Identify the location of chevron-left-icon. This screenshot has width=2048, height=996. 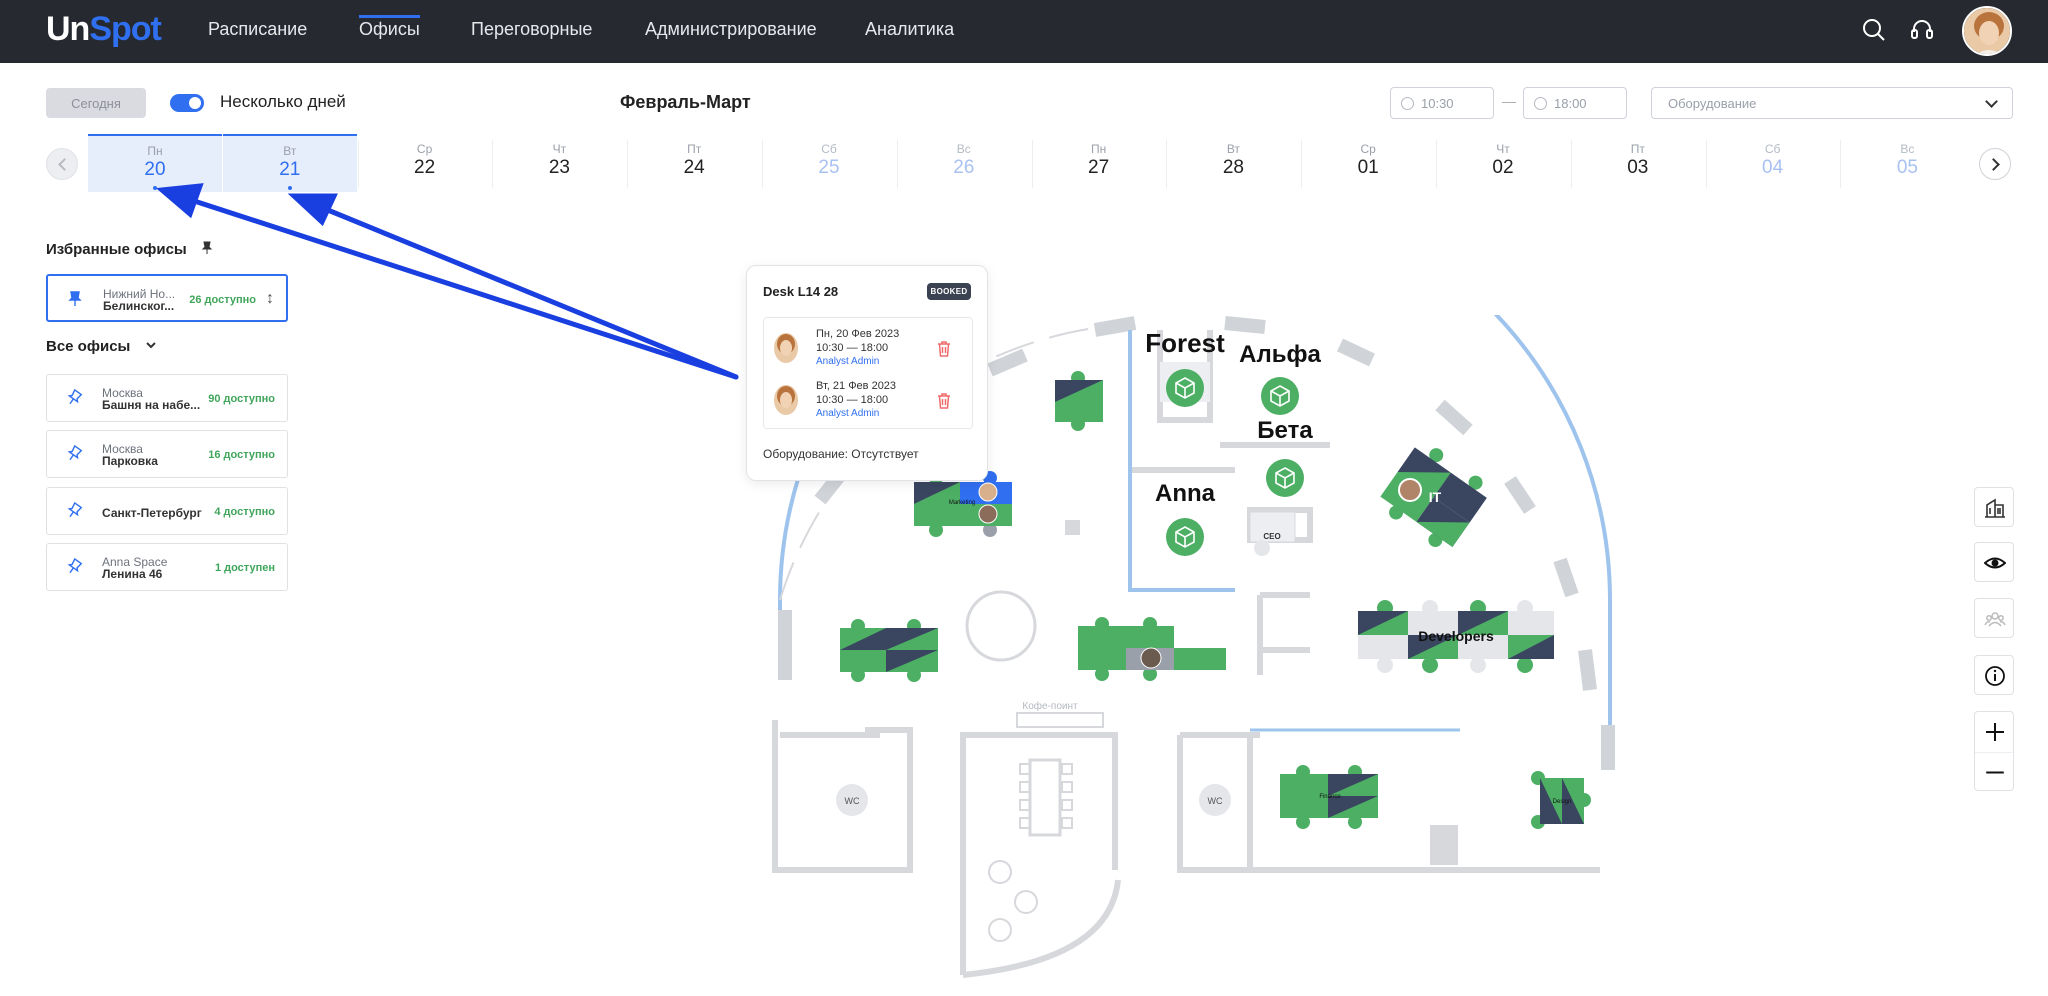
(64, 164).